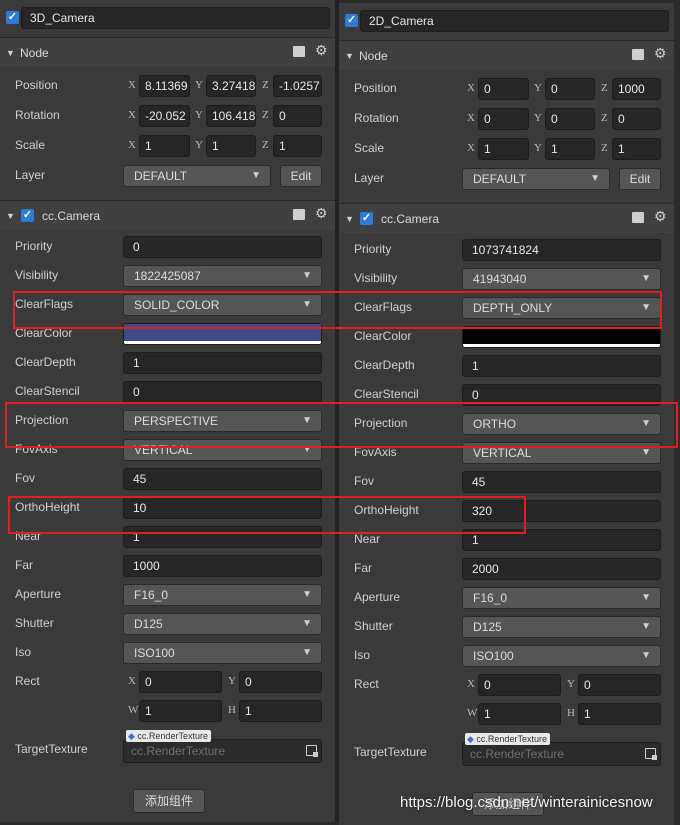 This screenshot has height=825, width=680. Describe the element at coordinates (222, 566) in the screenshot. I see `far-input: 1000` at that location.